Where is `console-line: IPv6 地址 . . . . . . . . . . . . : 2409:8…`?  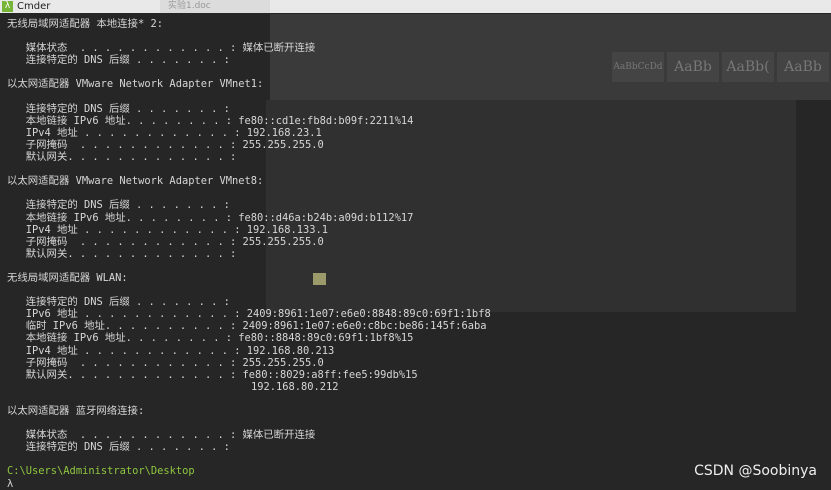 console-line: IPv6 地址 . . . . . . . . . . . . : 2409:8… is located at coordinates (249, 314).